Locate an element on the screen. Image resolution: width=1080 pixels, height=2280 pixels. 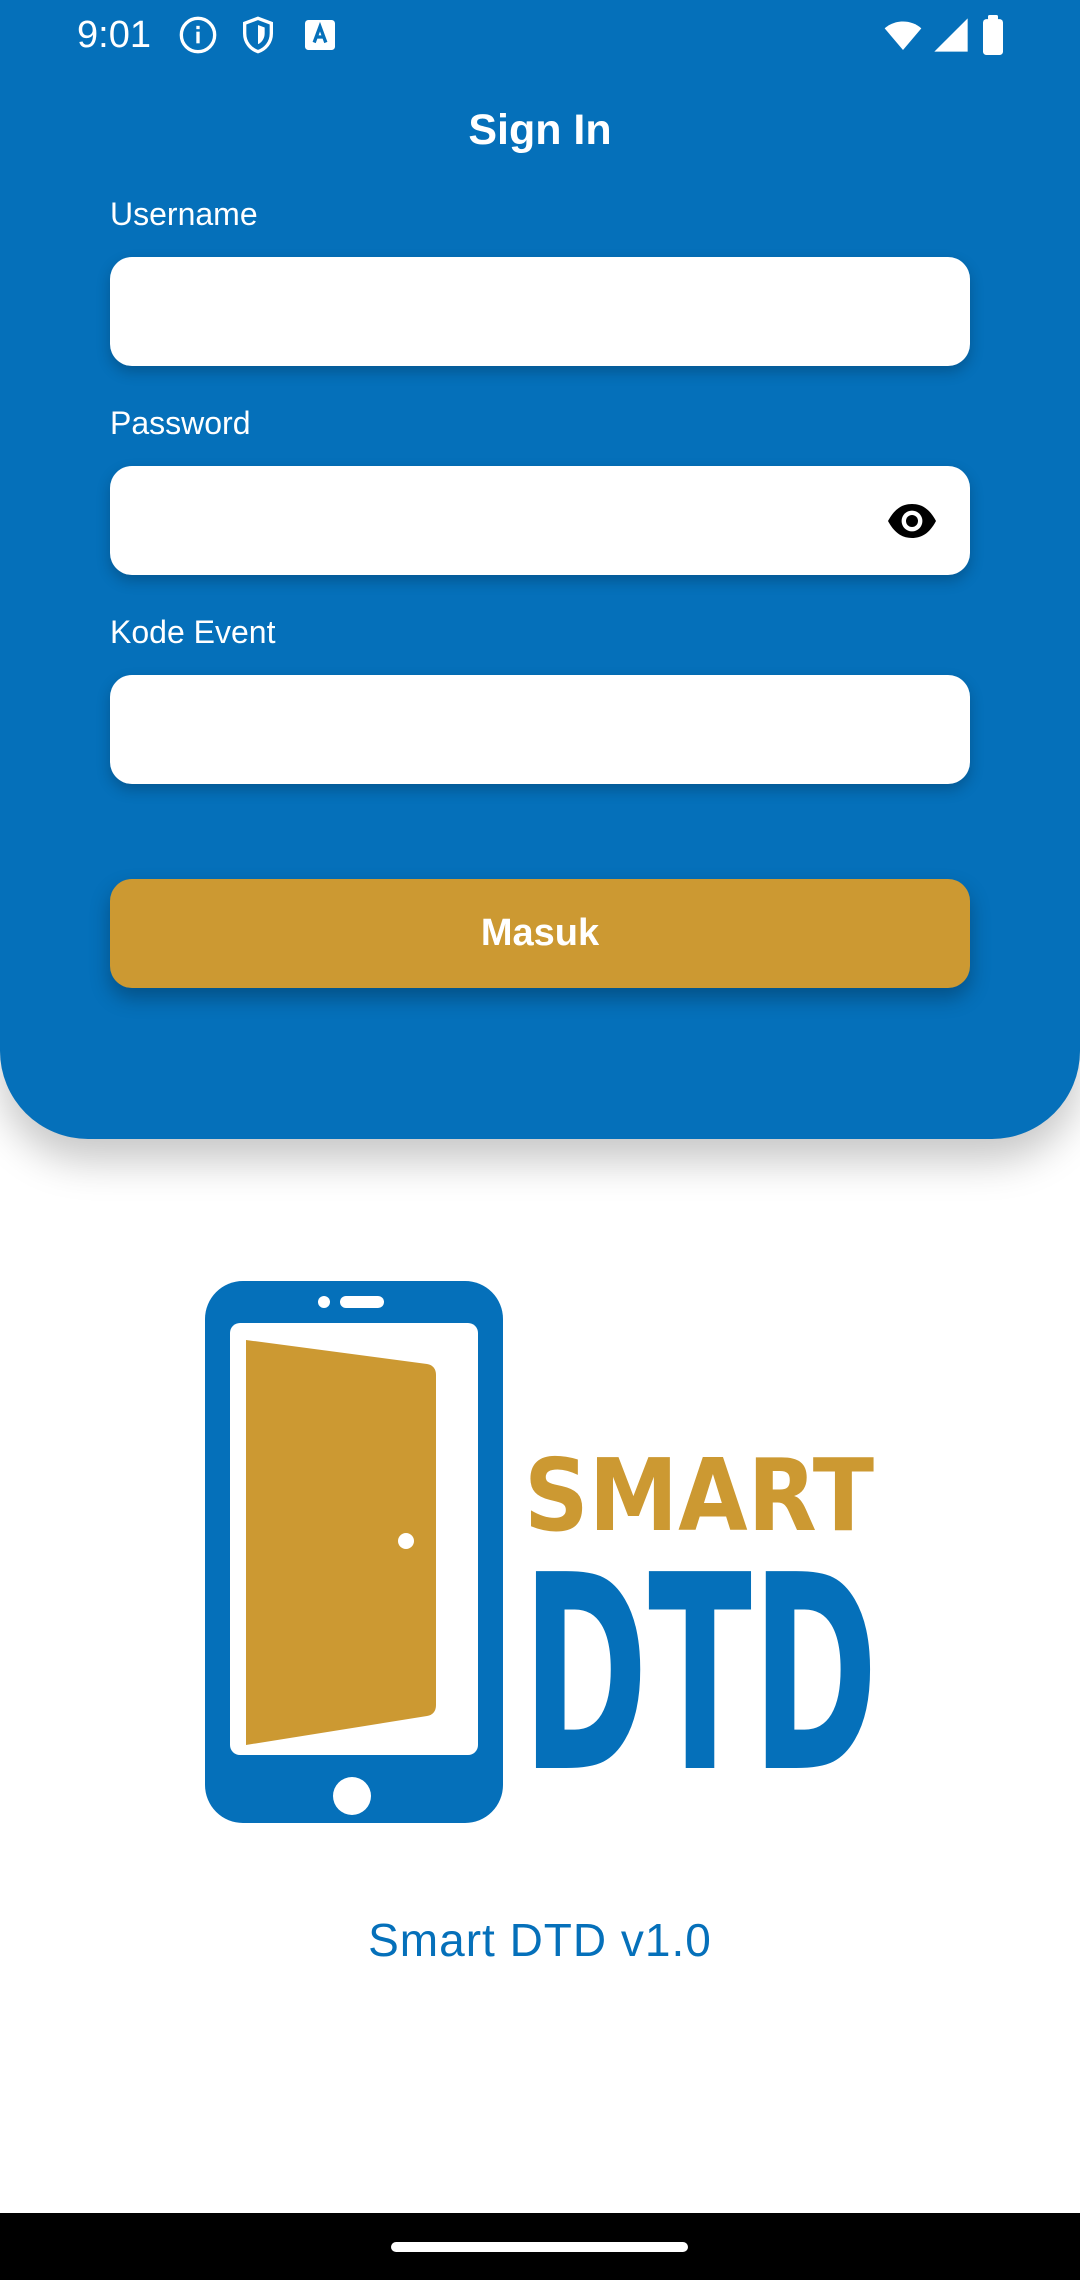
username-input is located at coordinates (540, 311).